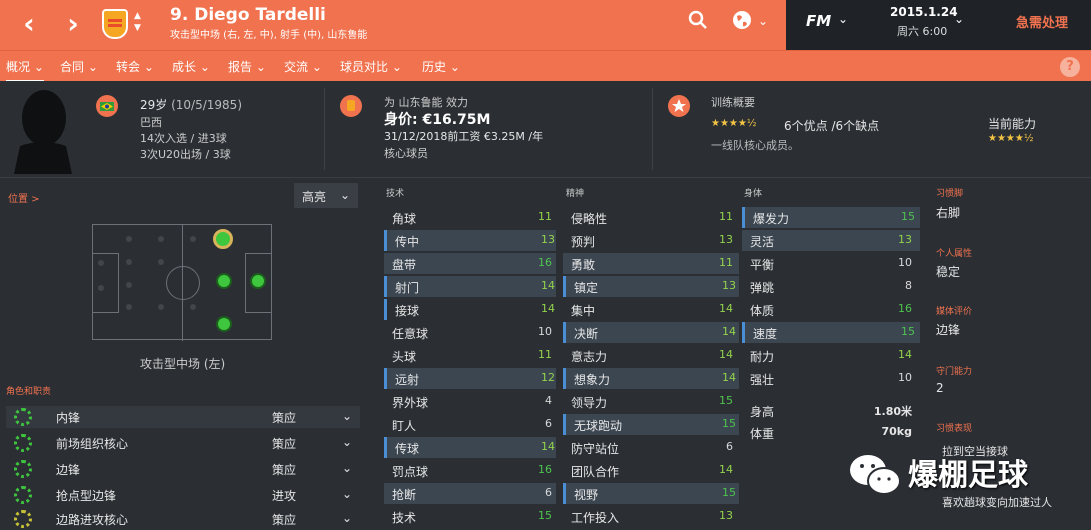  I want to click on attribute-row: 盯人 6, so click(470, 424).